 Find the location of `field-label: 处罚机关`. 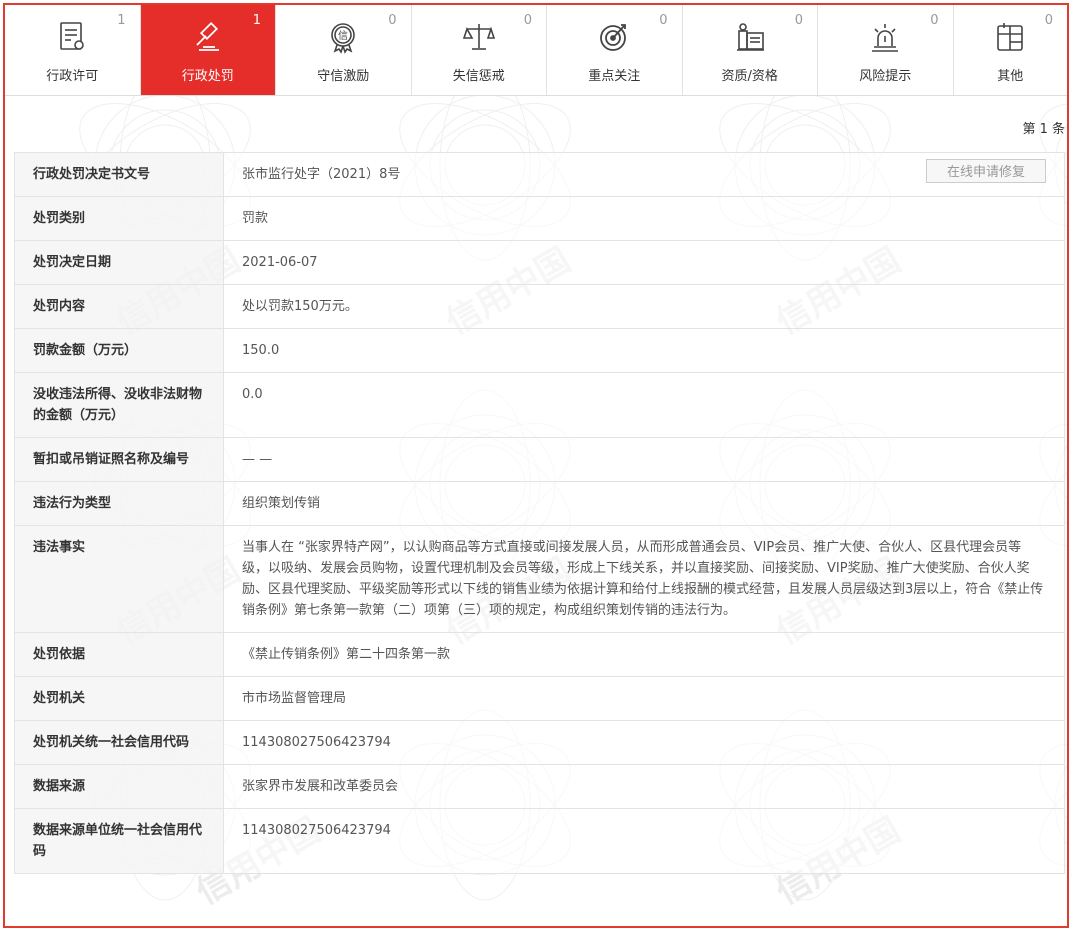

field-label: 处罚机关 is located at coordinates (119, 698).